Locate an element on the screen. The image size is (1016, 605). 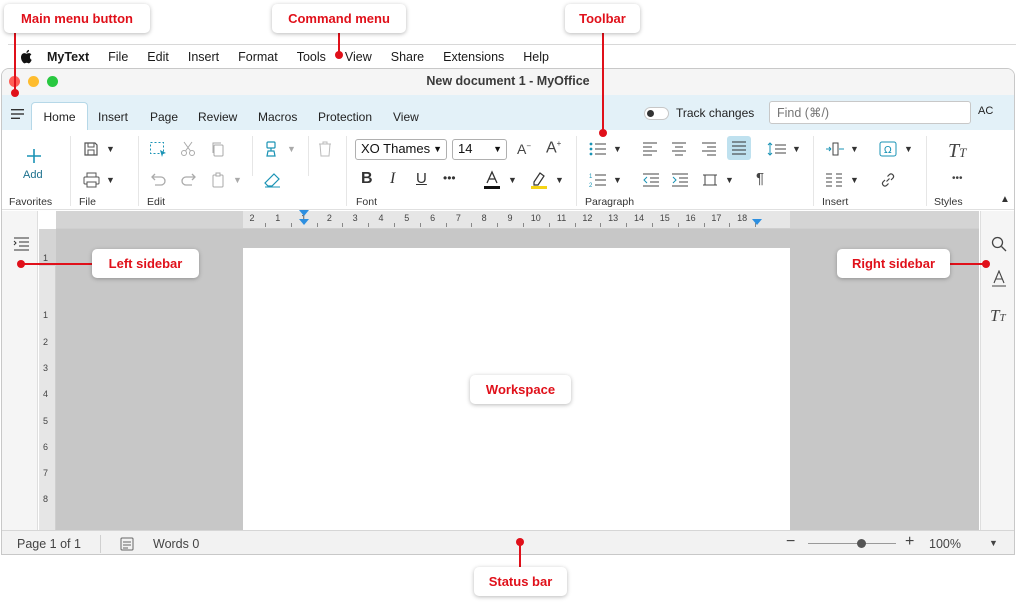
tab-view: View is located at coordinates (406, 117).